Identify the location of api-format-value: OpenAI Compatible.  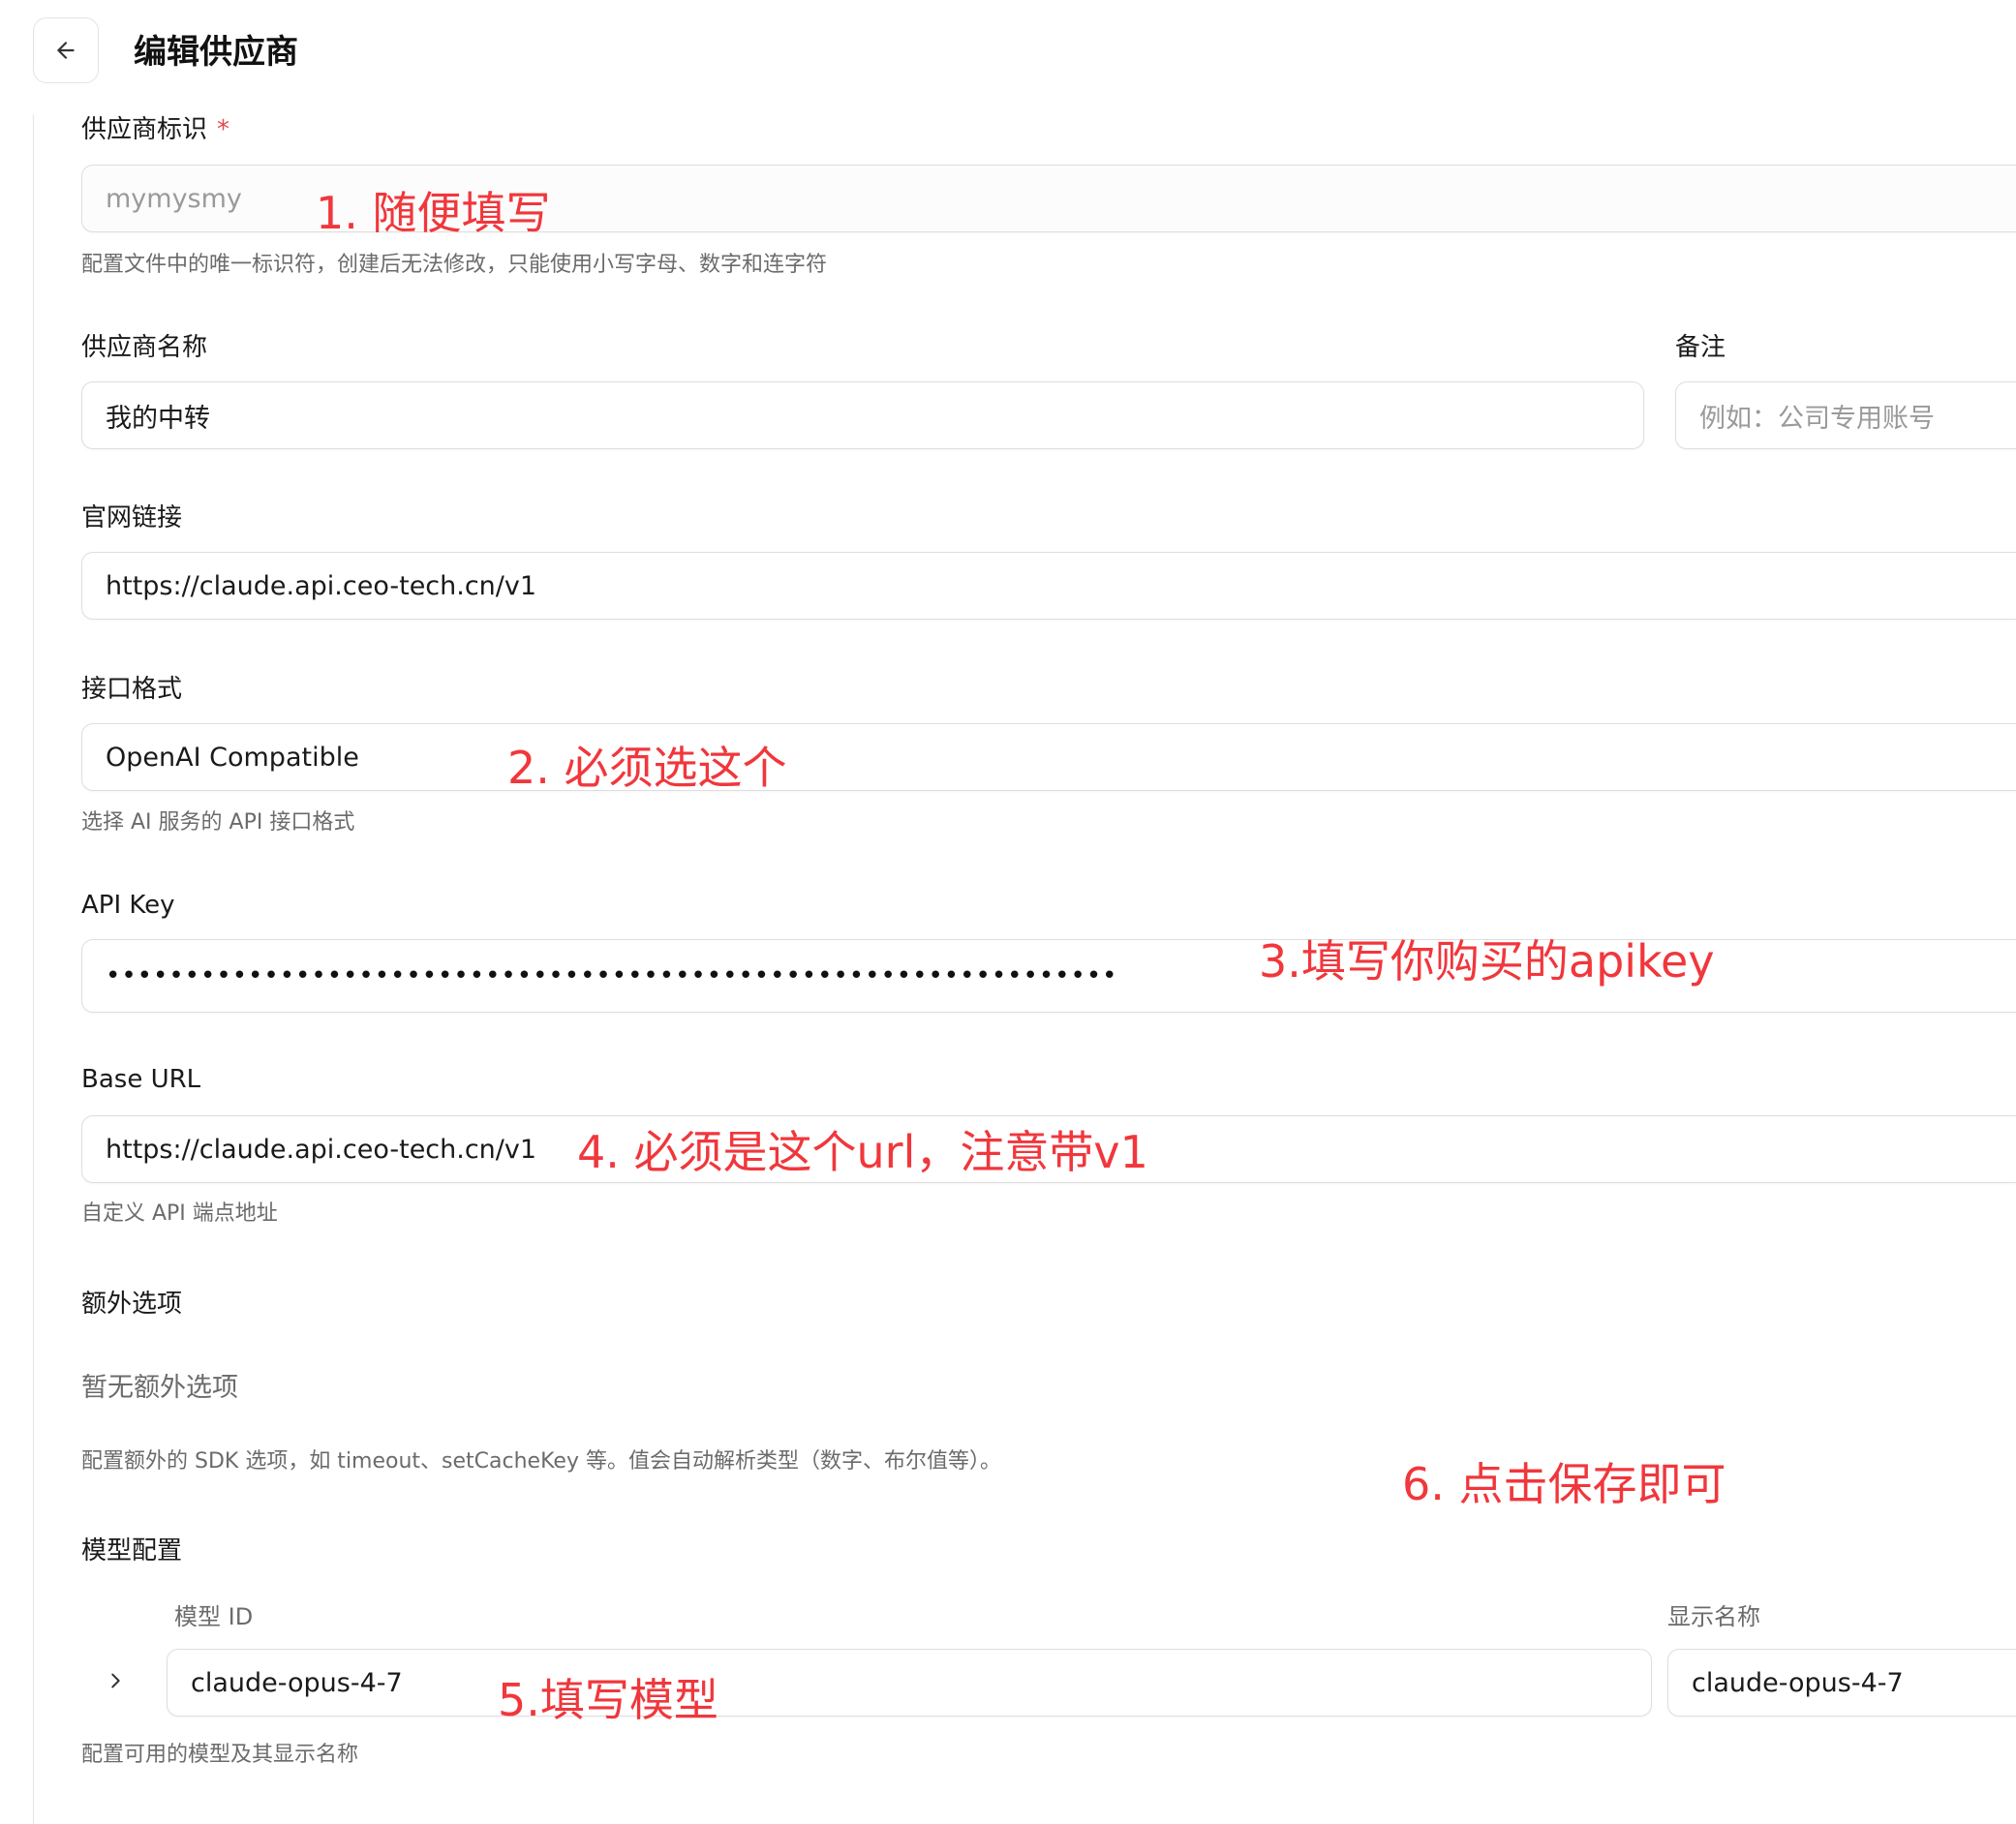
(233, 758).